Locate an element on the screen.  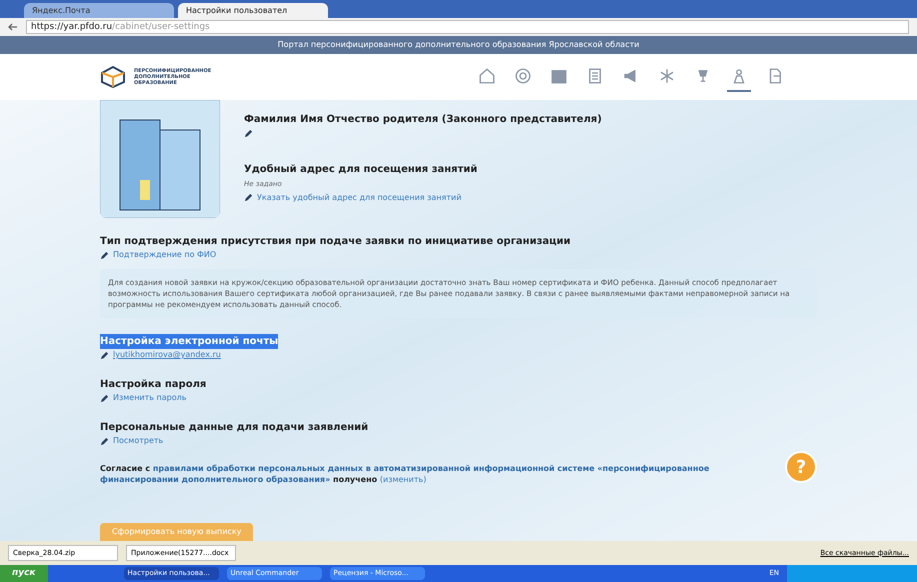
section-heading: Тип подтверждения присутствия при подаче заявки по инициативе организации is located at coordinates (335, 242).